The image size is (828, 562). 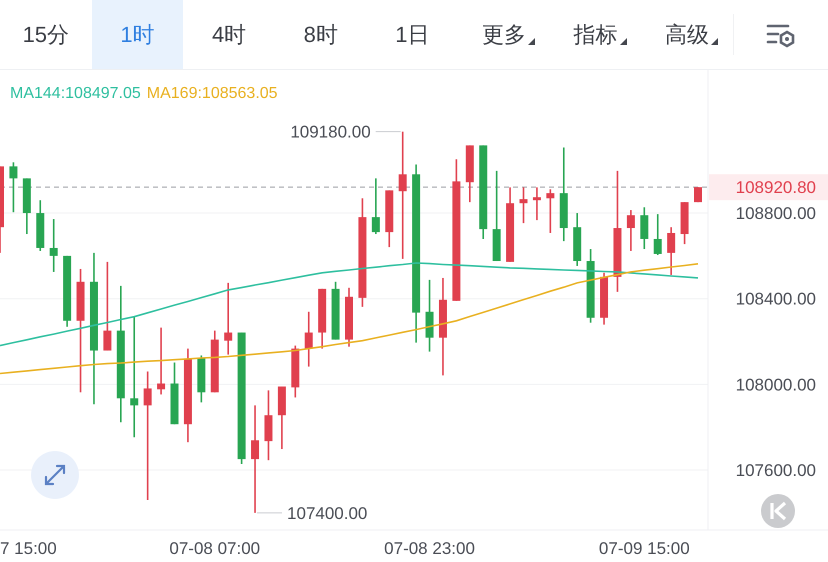 What do you see at coordinates (212, 93) in the screenshot?
I see `ma-legend: MA169:108563.05` at bounding box center [212, 93].